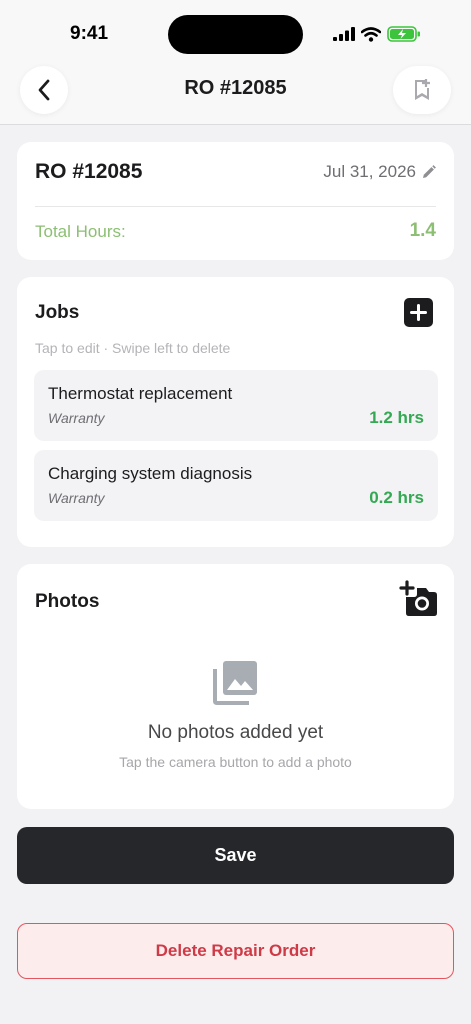  I want to click on repair-order-summary-card: RO #12085 Jul 31, 2026 Total Hours: 1.4, so click(235, 201).